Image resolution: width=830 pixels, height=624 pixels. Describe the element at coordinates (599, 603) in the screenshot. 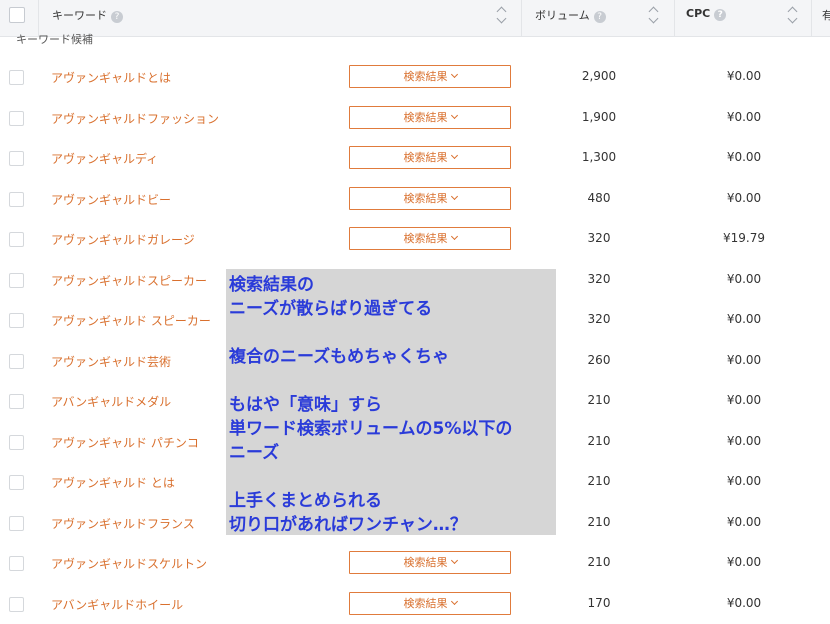

I see `volume-value: 170` at that location.